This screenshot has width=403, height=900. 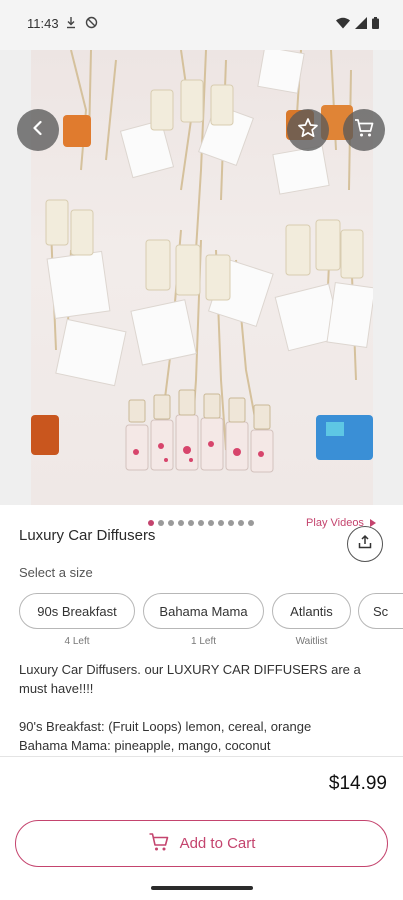 I want to click on description-line: Bahama Mama: pineapple, mango, coconut, so click(x=145, y=745).